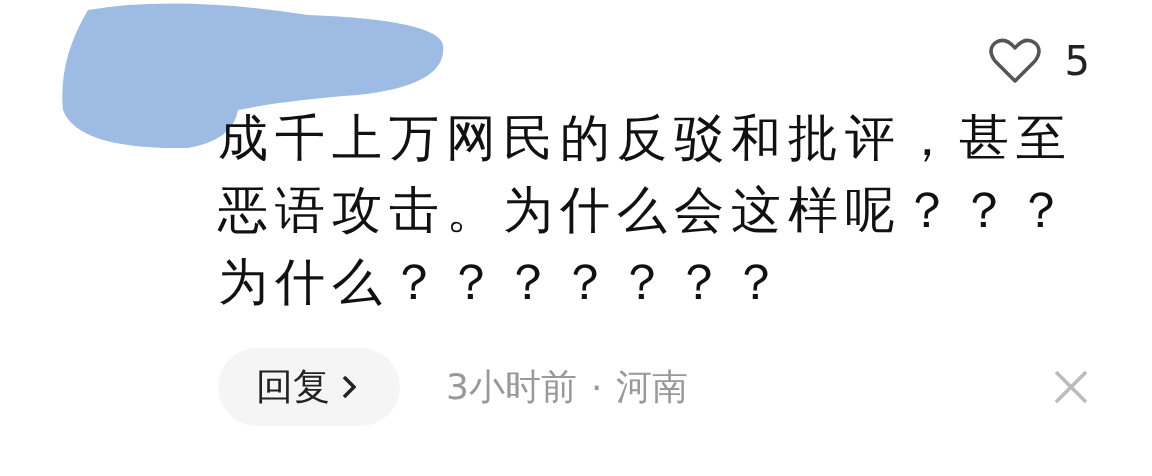 The height and width of the screenshot is (476, 1152). Describe the element at coordinates (1014, 61) in the screenshot. I see `heart-icon` at that location.